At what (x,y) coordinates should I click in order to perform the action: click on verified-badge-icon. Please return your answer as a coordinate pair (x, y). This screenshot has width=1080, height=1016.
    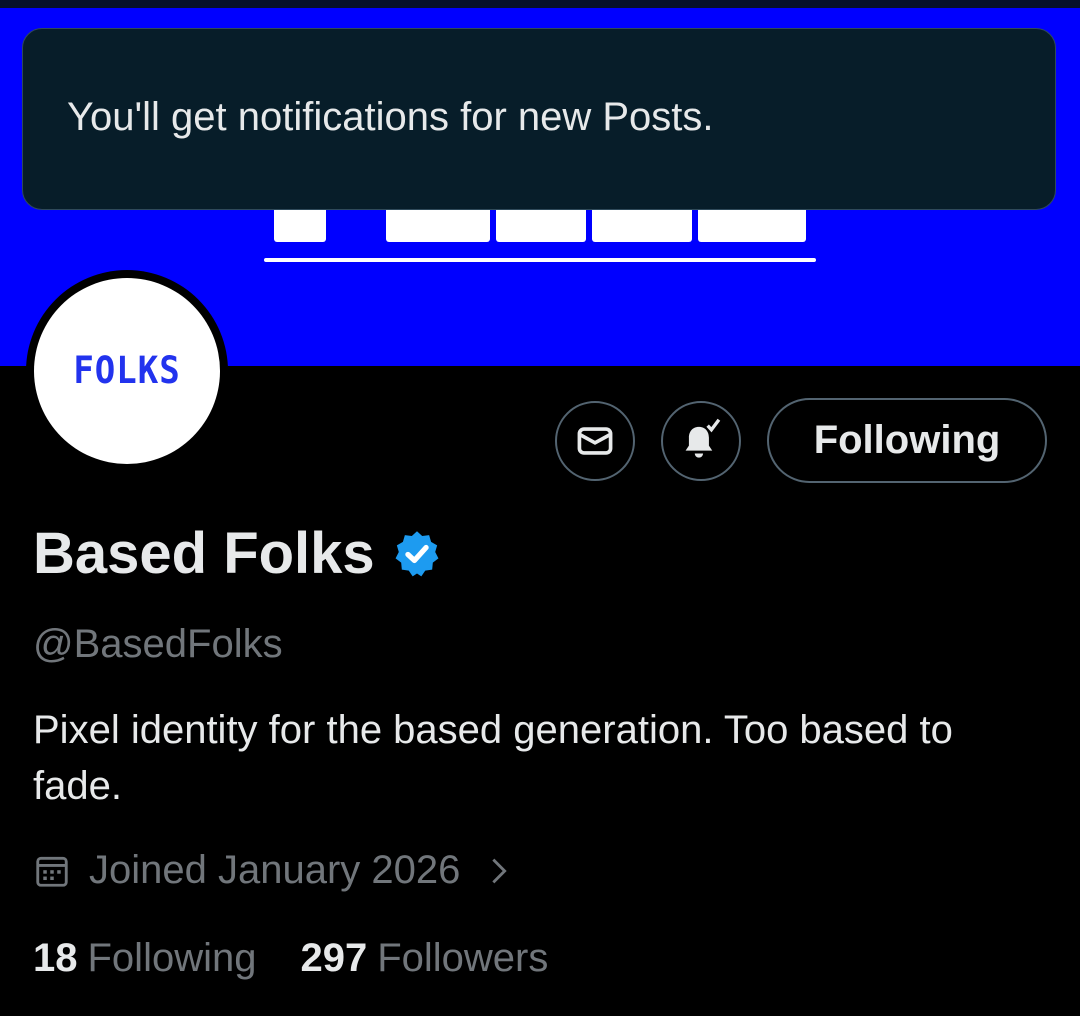
    Looking at the image, I should click on (417, 554).